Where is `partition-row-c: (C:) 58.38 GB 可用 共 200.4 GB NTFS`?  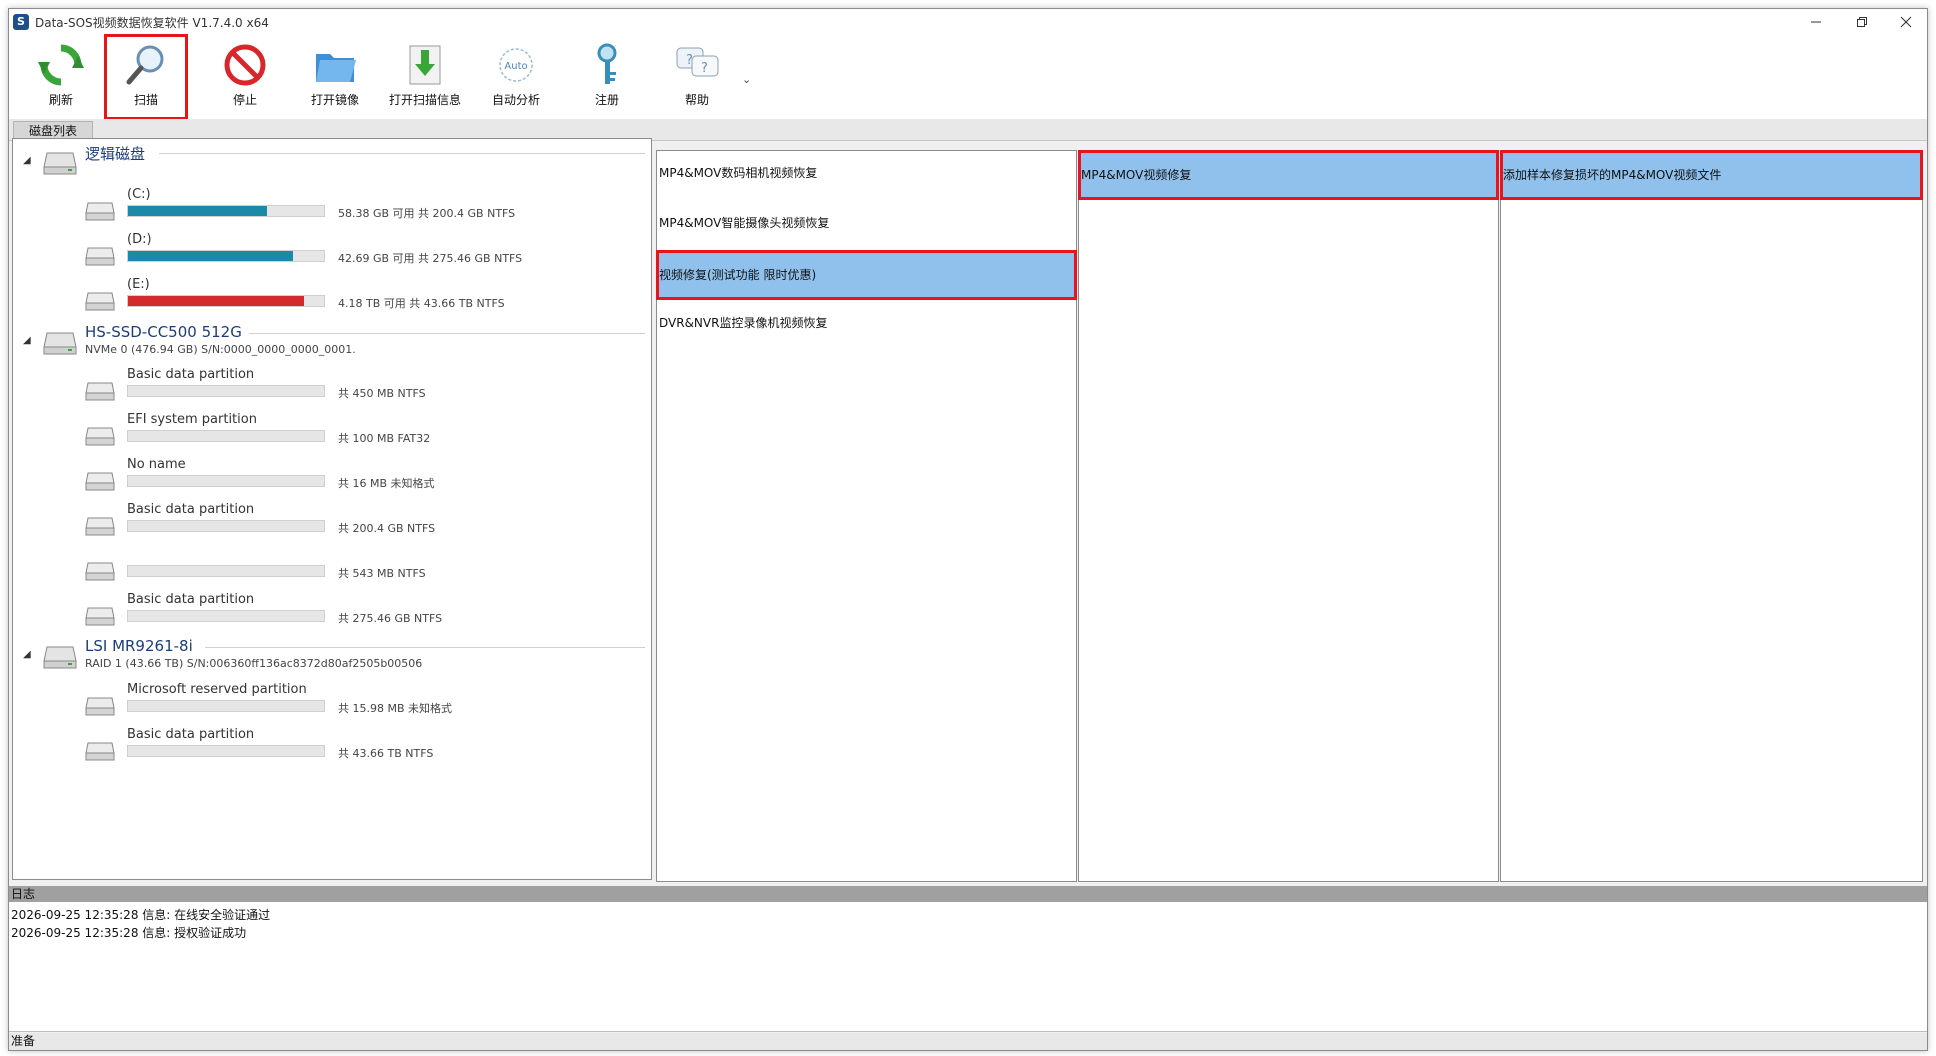 partition-row-c: (C:) 58.38 GB 可用 共 200.4 GB NTFS is located at coordinates (332, 205).